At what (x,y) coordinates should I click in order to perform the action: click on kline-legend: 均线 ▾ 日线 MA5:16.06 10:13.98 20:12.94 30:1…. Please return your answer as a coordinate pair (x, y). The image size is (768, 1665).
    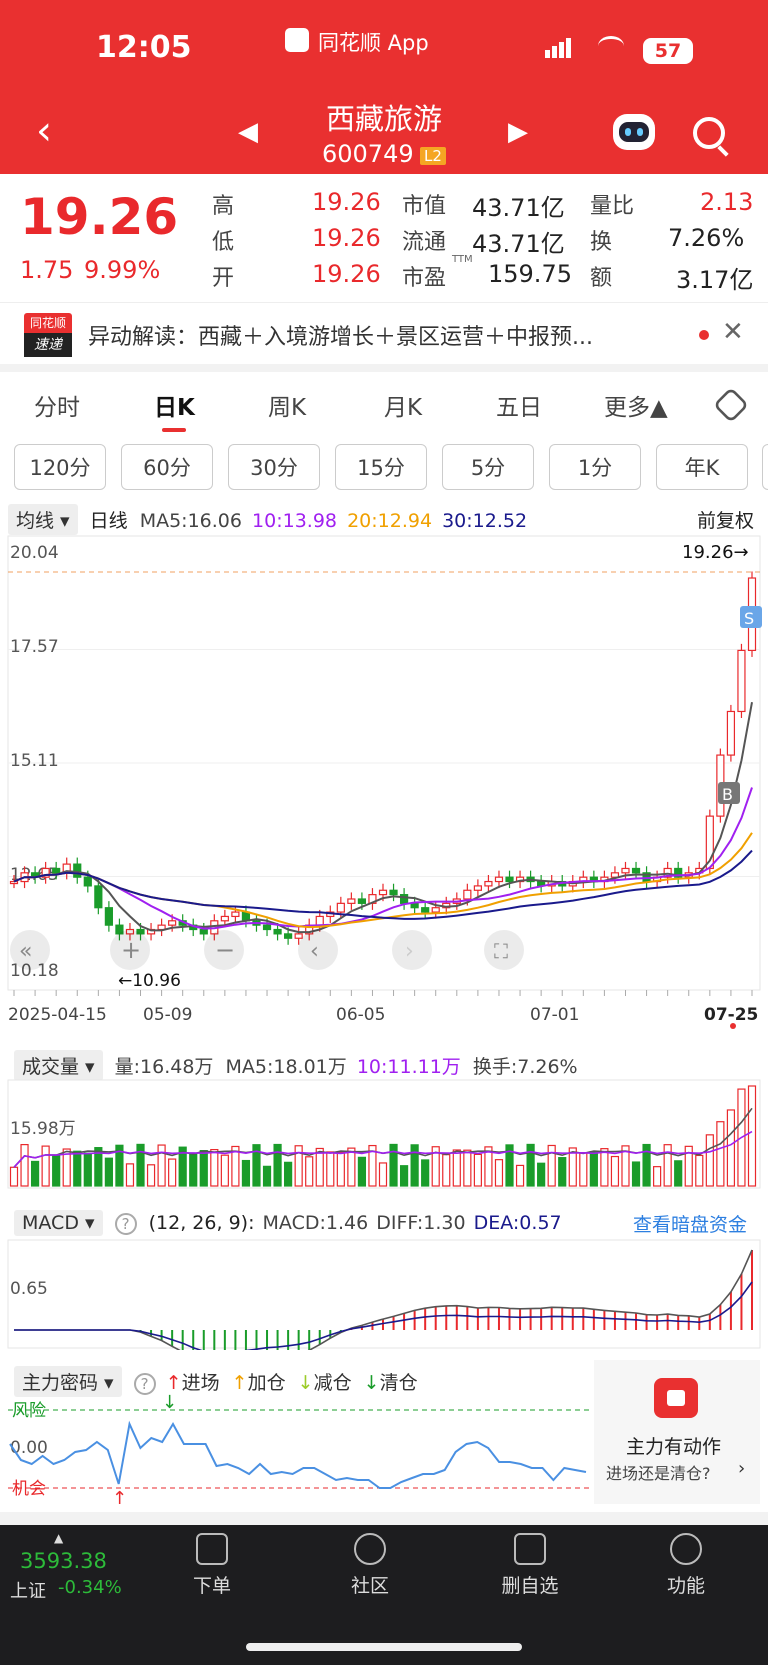
    Looking at the image, I should click on (267, 519).